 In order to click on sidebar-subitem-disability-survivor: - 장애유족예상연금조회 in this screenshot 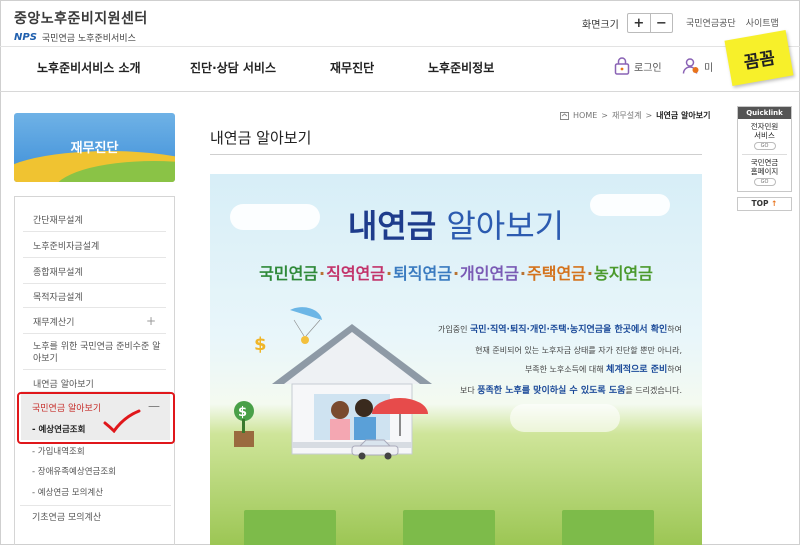, I will do `click(74, 471)`.